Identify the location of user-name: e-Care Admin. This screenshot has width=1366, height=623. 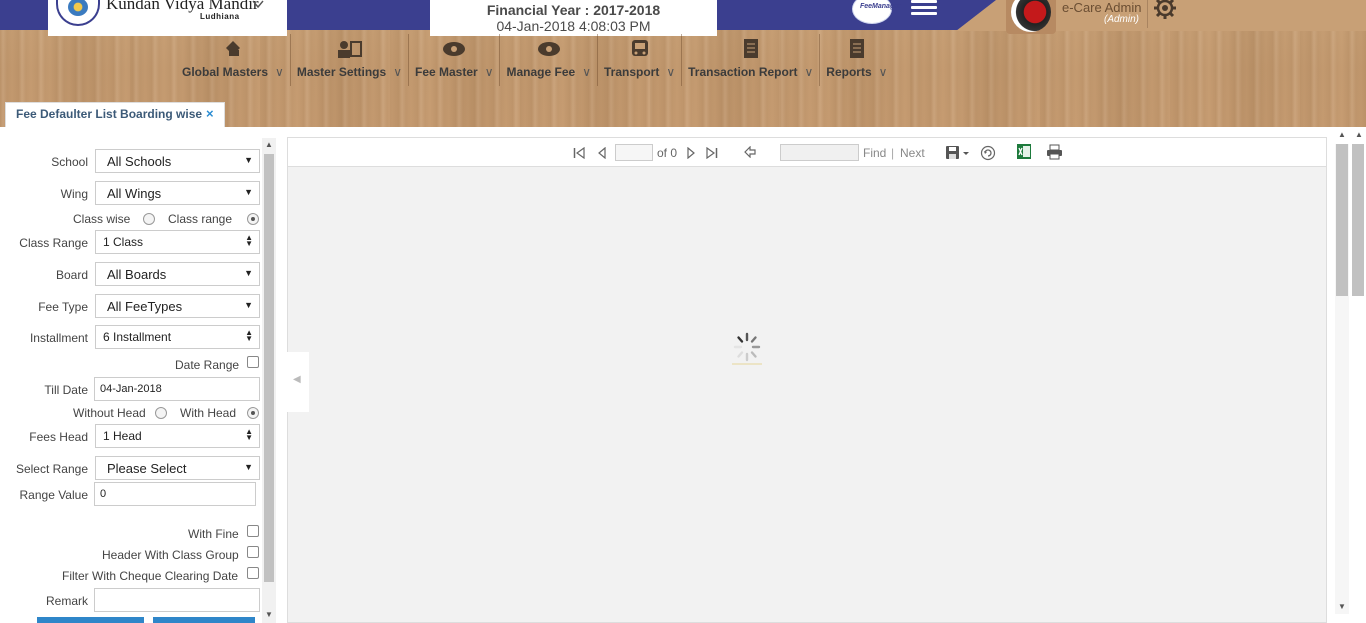
(1101, 7).